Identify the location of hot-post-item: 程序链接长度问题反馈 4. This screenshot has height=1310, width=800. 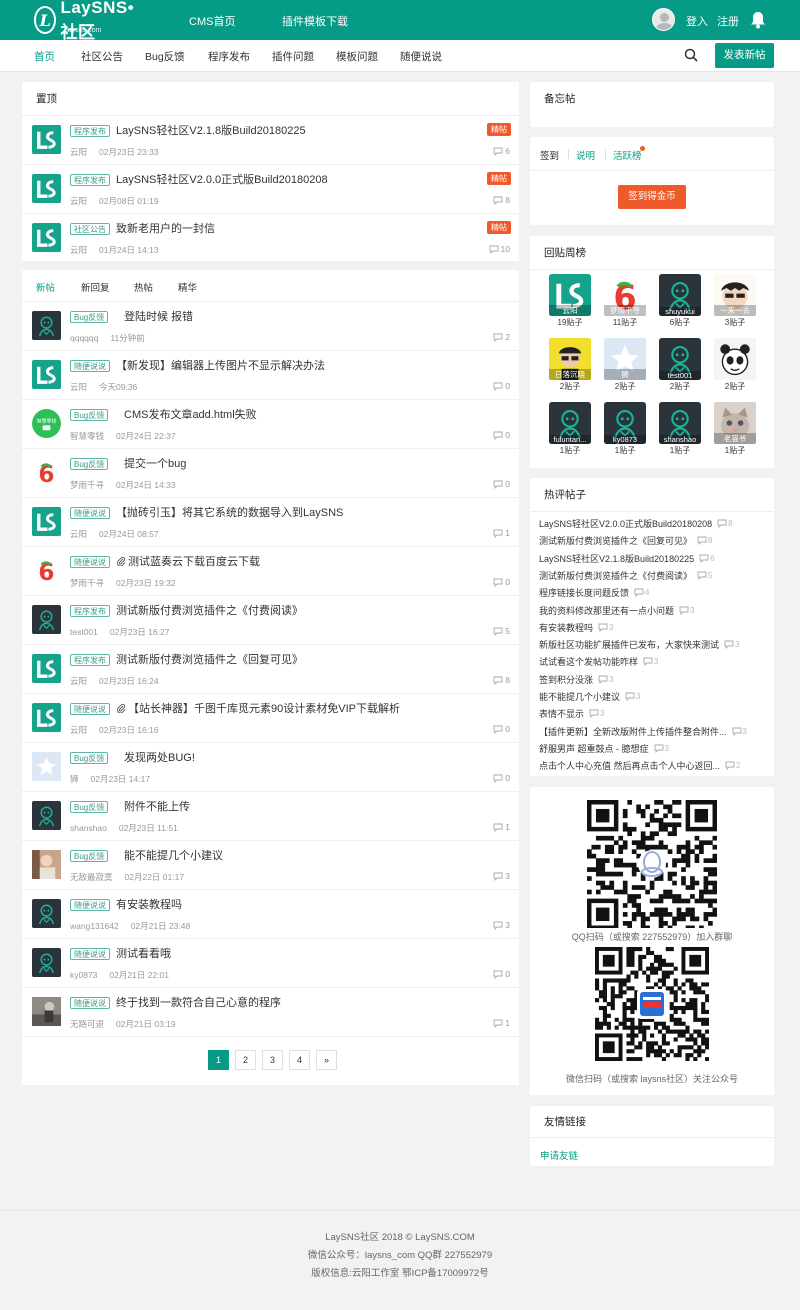
(594, 592).